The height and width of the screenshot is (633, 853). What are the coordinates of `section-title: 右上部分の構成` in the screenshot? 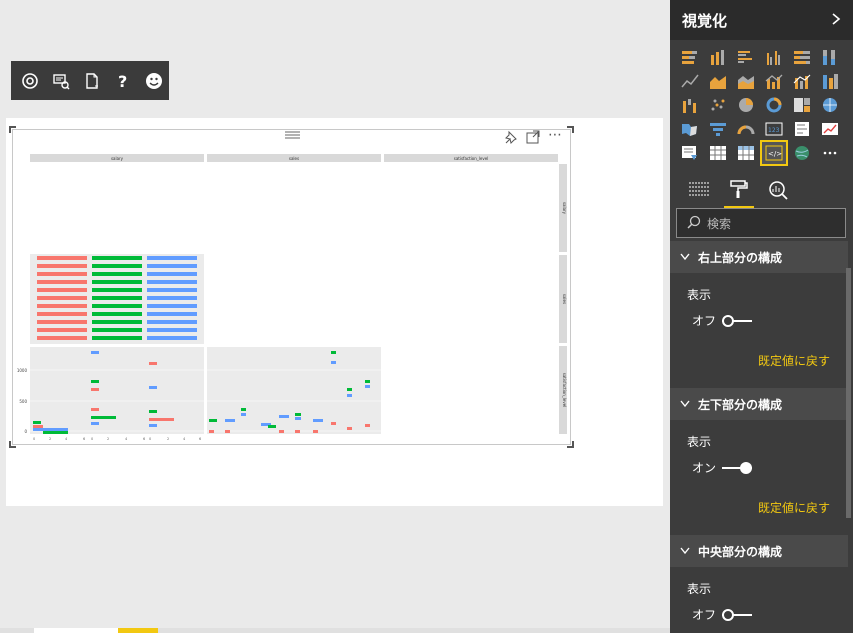 It's located at (740, 257).